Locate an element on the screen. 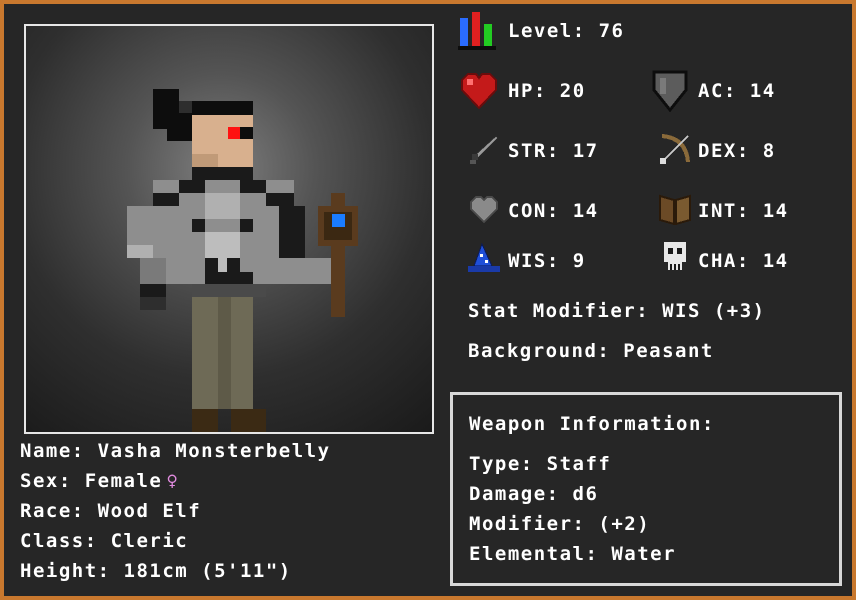 The width and height of the screenshot is (856, 600). character-sex: Sex: Female ♀ is located at coordinates (99, 481).